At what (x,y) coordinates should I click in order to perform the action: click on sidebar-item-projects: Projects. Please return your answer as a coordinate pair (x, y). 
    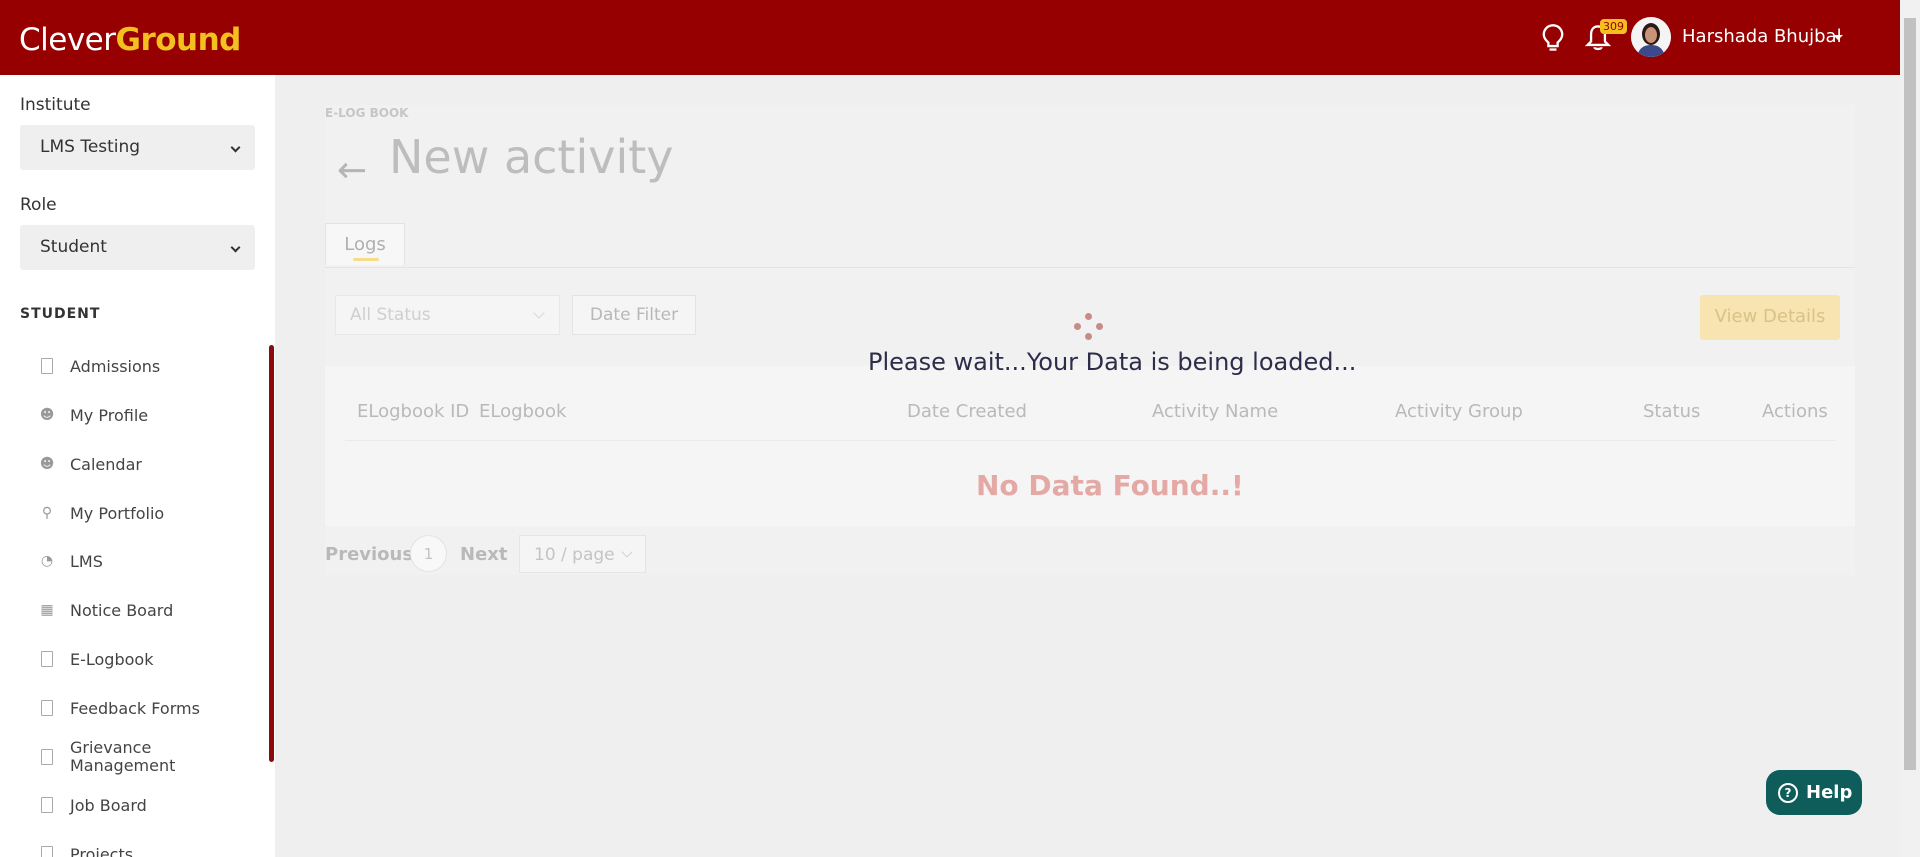
    Looking at the image, I should click on (148, 848).